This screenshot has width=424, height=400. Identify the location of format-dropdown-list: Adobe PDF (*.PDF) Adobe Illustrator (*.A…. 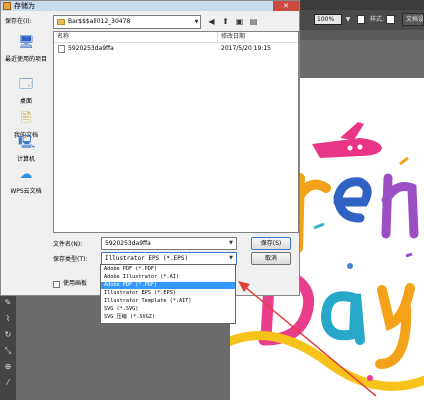
(168, 294).